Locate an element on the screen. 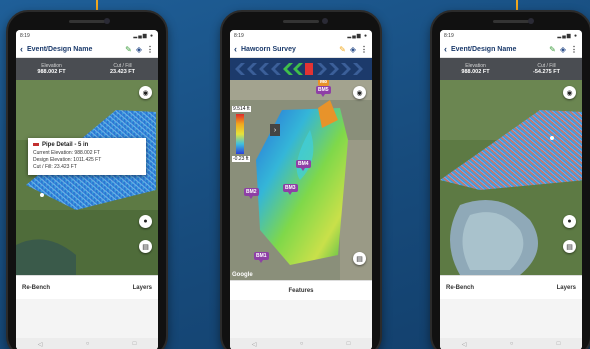  lightbar-chevrons is located at coordinates (299, 69).